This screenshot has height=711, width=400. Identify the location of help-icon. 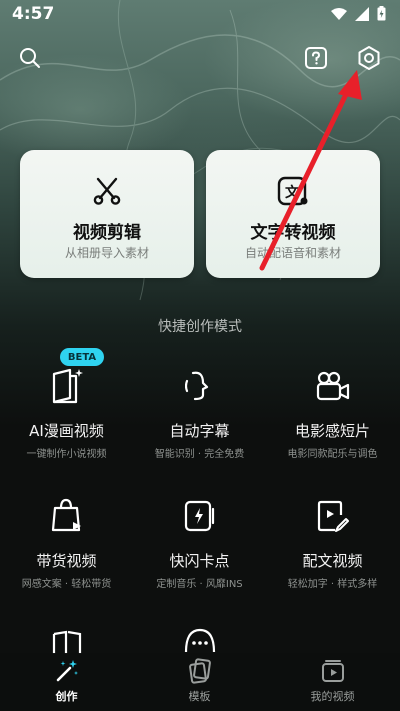
(316, 58).